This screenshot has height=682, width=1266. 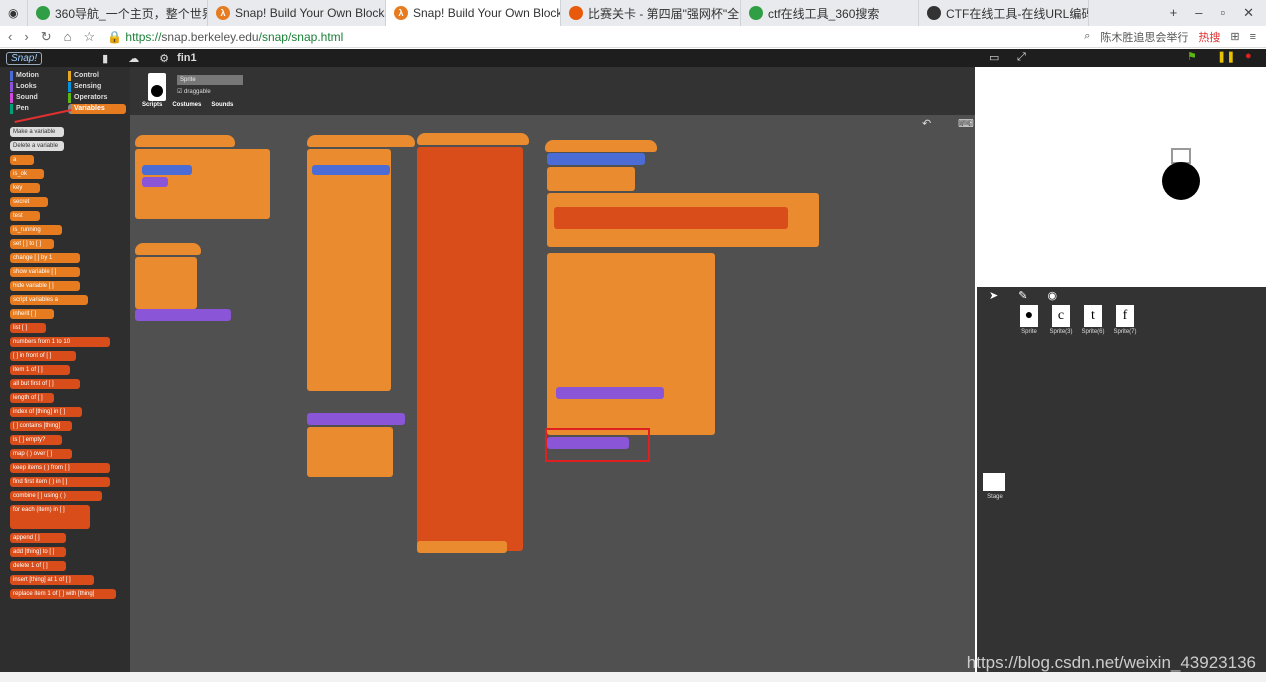 I want to click on palette-block: hide variable [ ], so click(x=45, y=286).